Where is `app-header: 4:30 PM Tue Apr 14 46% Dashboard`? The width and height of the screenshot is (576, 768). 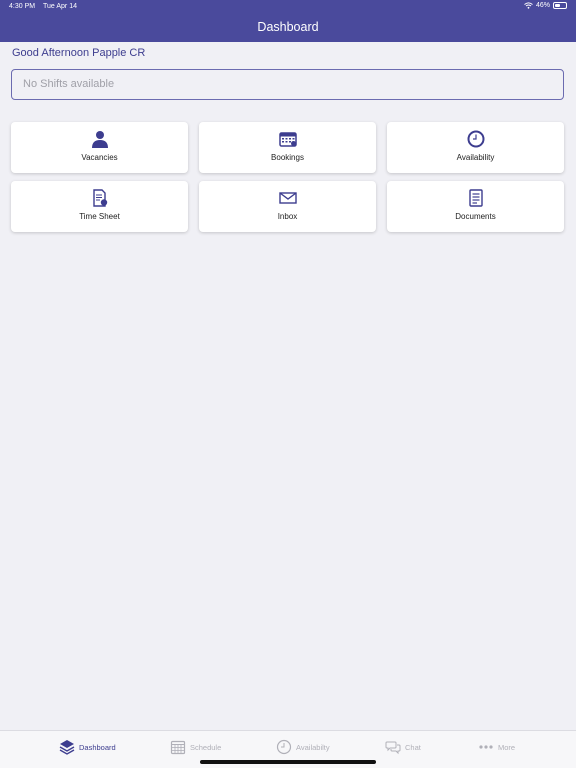
app-header: 4:30 PM Tue Apr 14 46% Dashboard is located at coordinates (288, 21).